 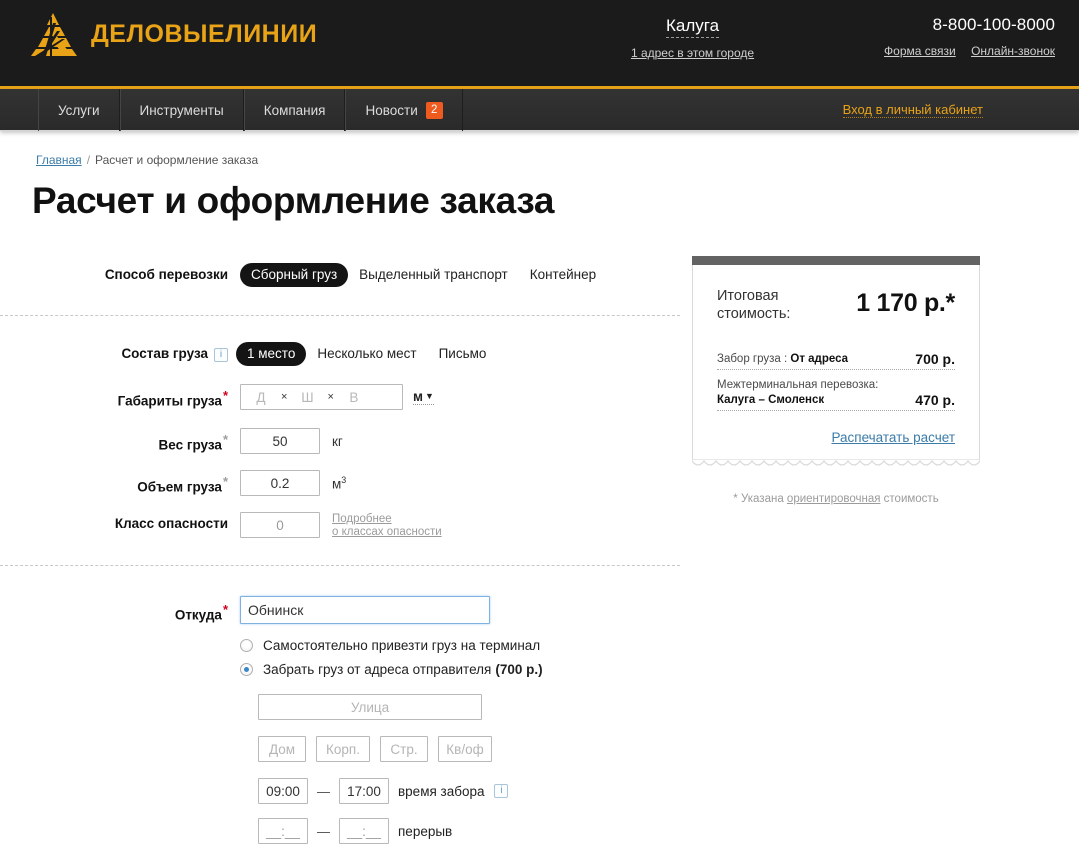 I want to click on volume-controls: м3, so click(x=293, y=483).